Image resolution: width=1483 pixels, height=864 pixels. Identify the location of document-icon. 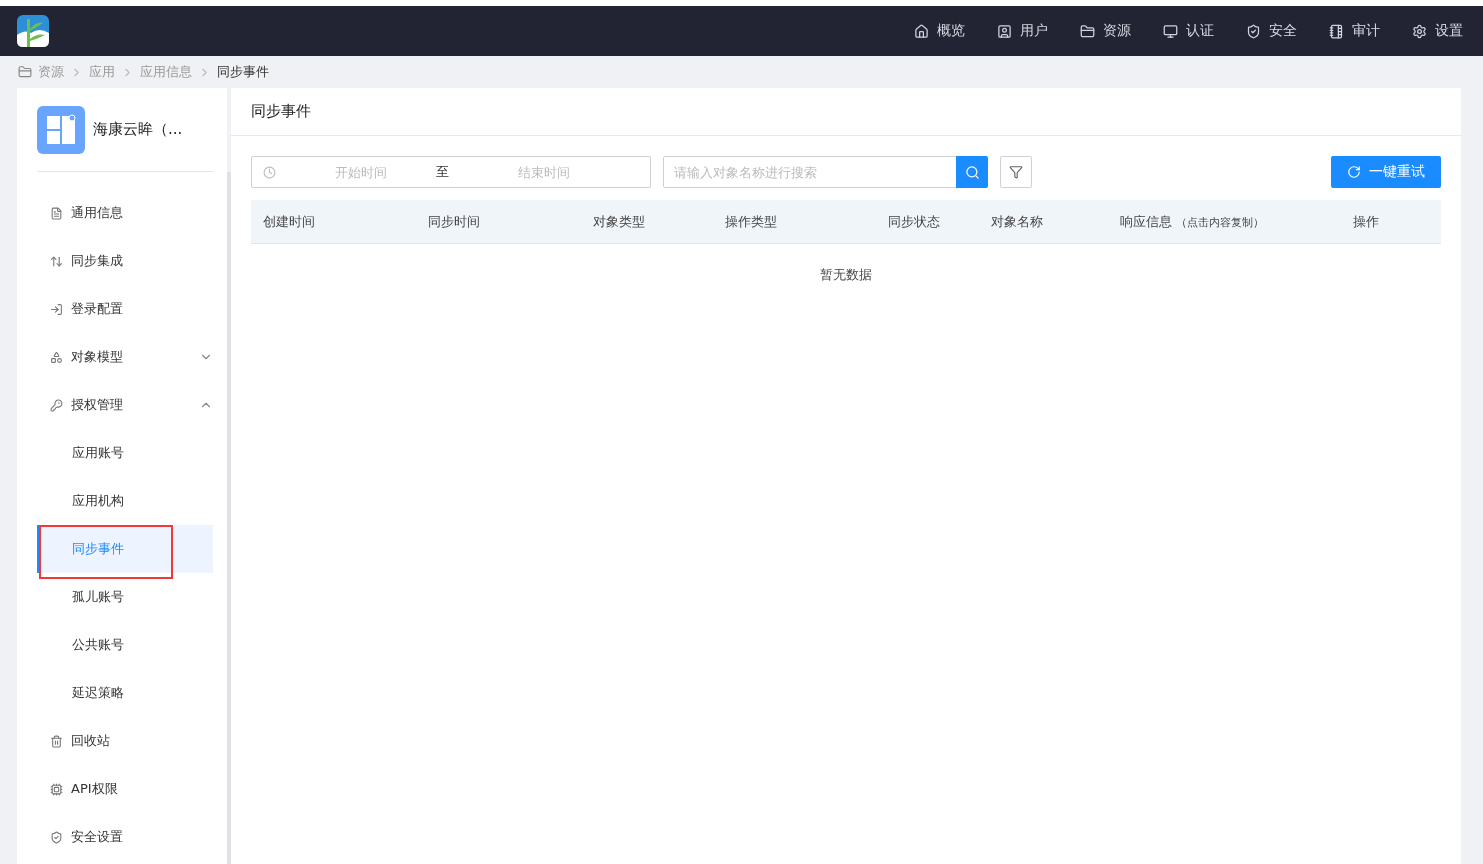
(56, 213).